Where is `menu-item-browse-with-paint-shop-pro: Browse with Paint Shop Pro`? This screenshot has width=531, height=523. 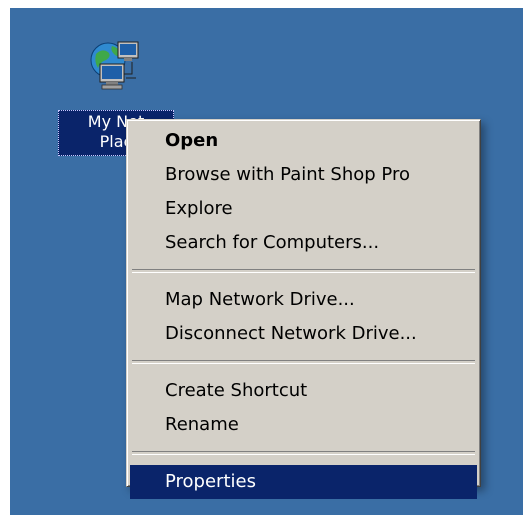 menu-item-browse-with-paint-shop-pro: Browse with Paint Shop Pro is located at coordinates (303, 175).